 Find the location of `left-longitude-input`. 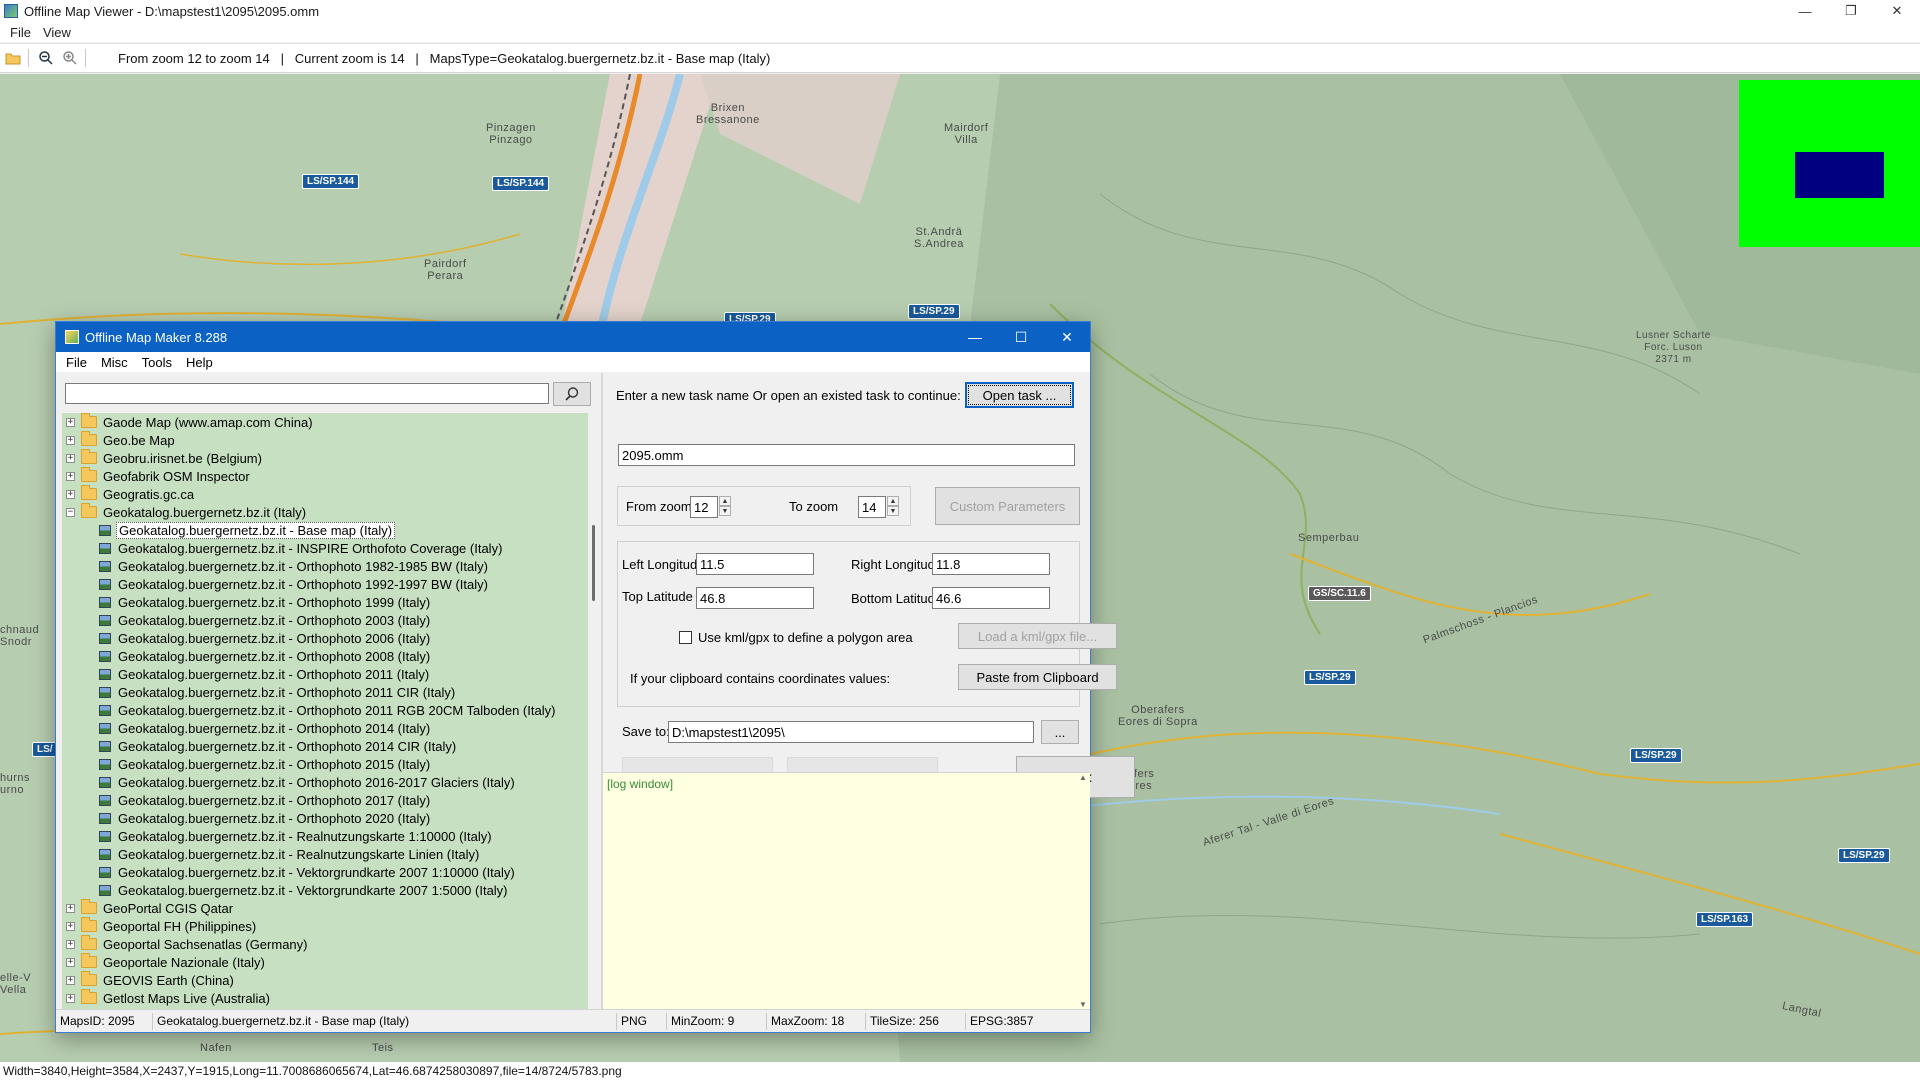

left-longitude-input is located at coordinates (755, 564).